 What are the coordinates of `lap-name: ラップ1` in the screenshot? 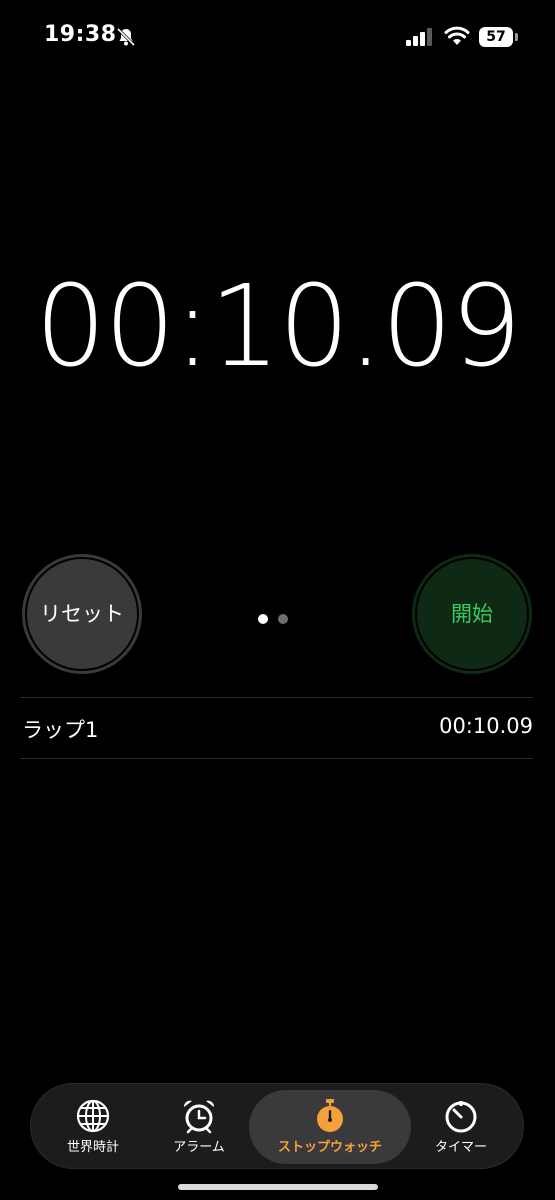 It's located at (60, 730).